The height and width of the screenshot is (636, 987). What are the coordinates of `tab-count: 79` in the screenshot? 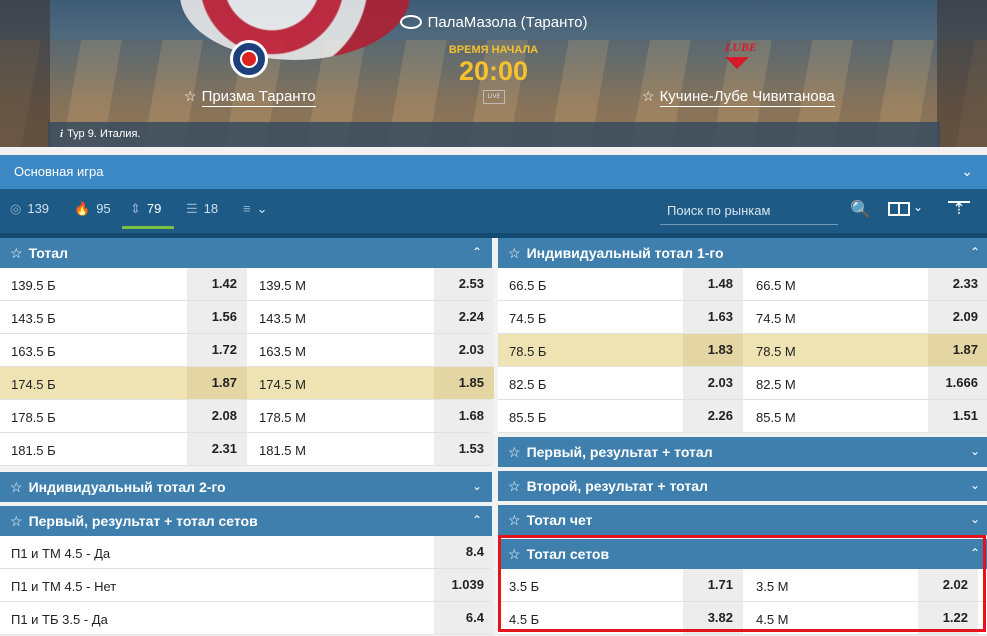 It's located at (154, 208).